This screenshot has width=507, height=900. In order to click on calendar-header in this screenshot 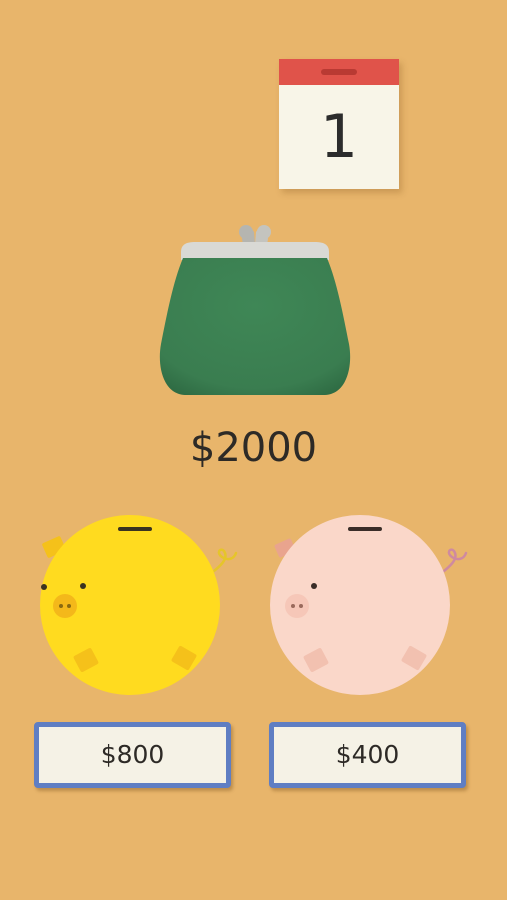, I will do `click(339, 72)`.